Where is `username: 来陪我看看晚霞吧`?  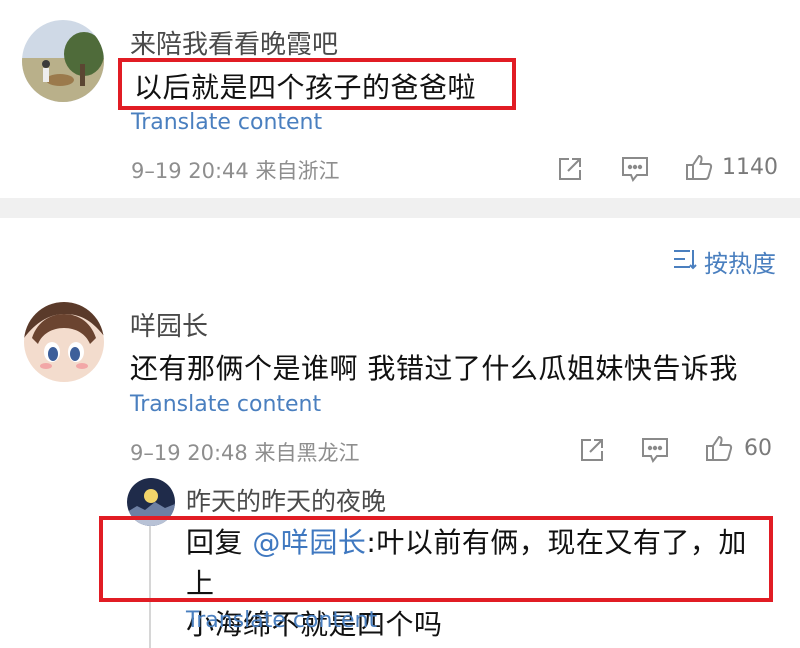
username: 来陪我看看晚霞吧 is located at coordinates (234, 42).